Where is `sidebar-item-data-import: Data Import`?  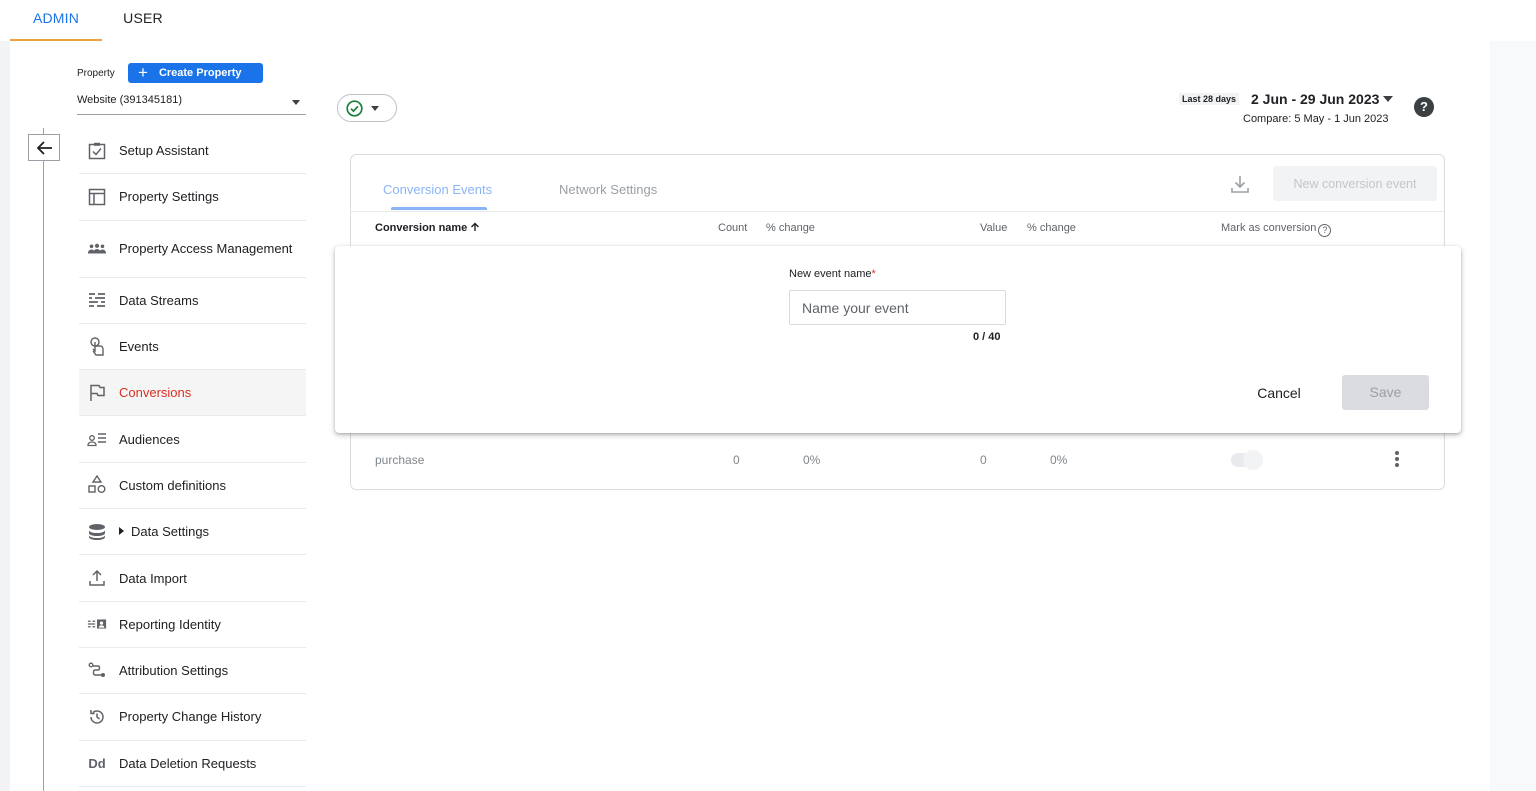
sidebar-item-data-import: Data Import is located at coordinates (192, 578).